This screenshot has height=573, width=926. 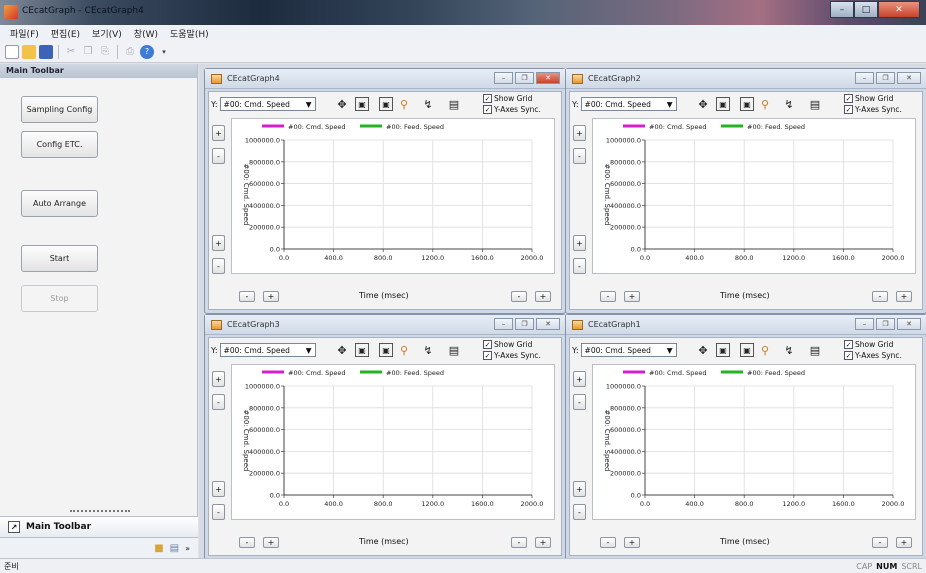 What do you see at coordinates (746, 79) in the screenshot?
I see `graph-window-titlebar: CEcatGraph2 – ❐ ✕` at bounding box center [746, 79].